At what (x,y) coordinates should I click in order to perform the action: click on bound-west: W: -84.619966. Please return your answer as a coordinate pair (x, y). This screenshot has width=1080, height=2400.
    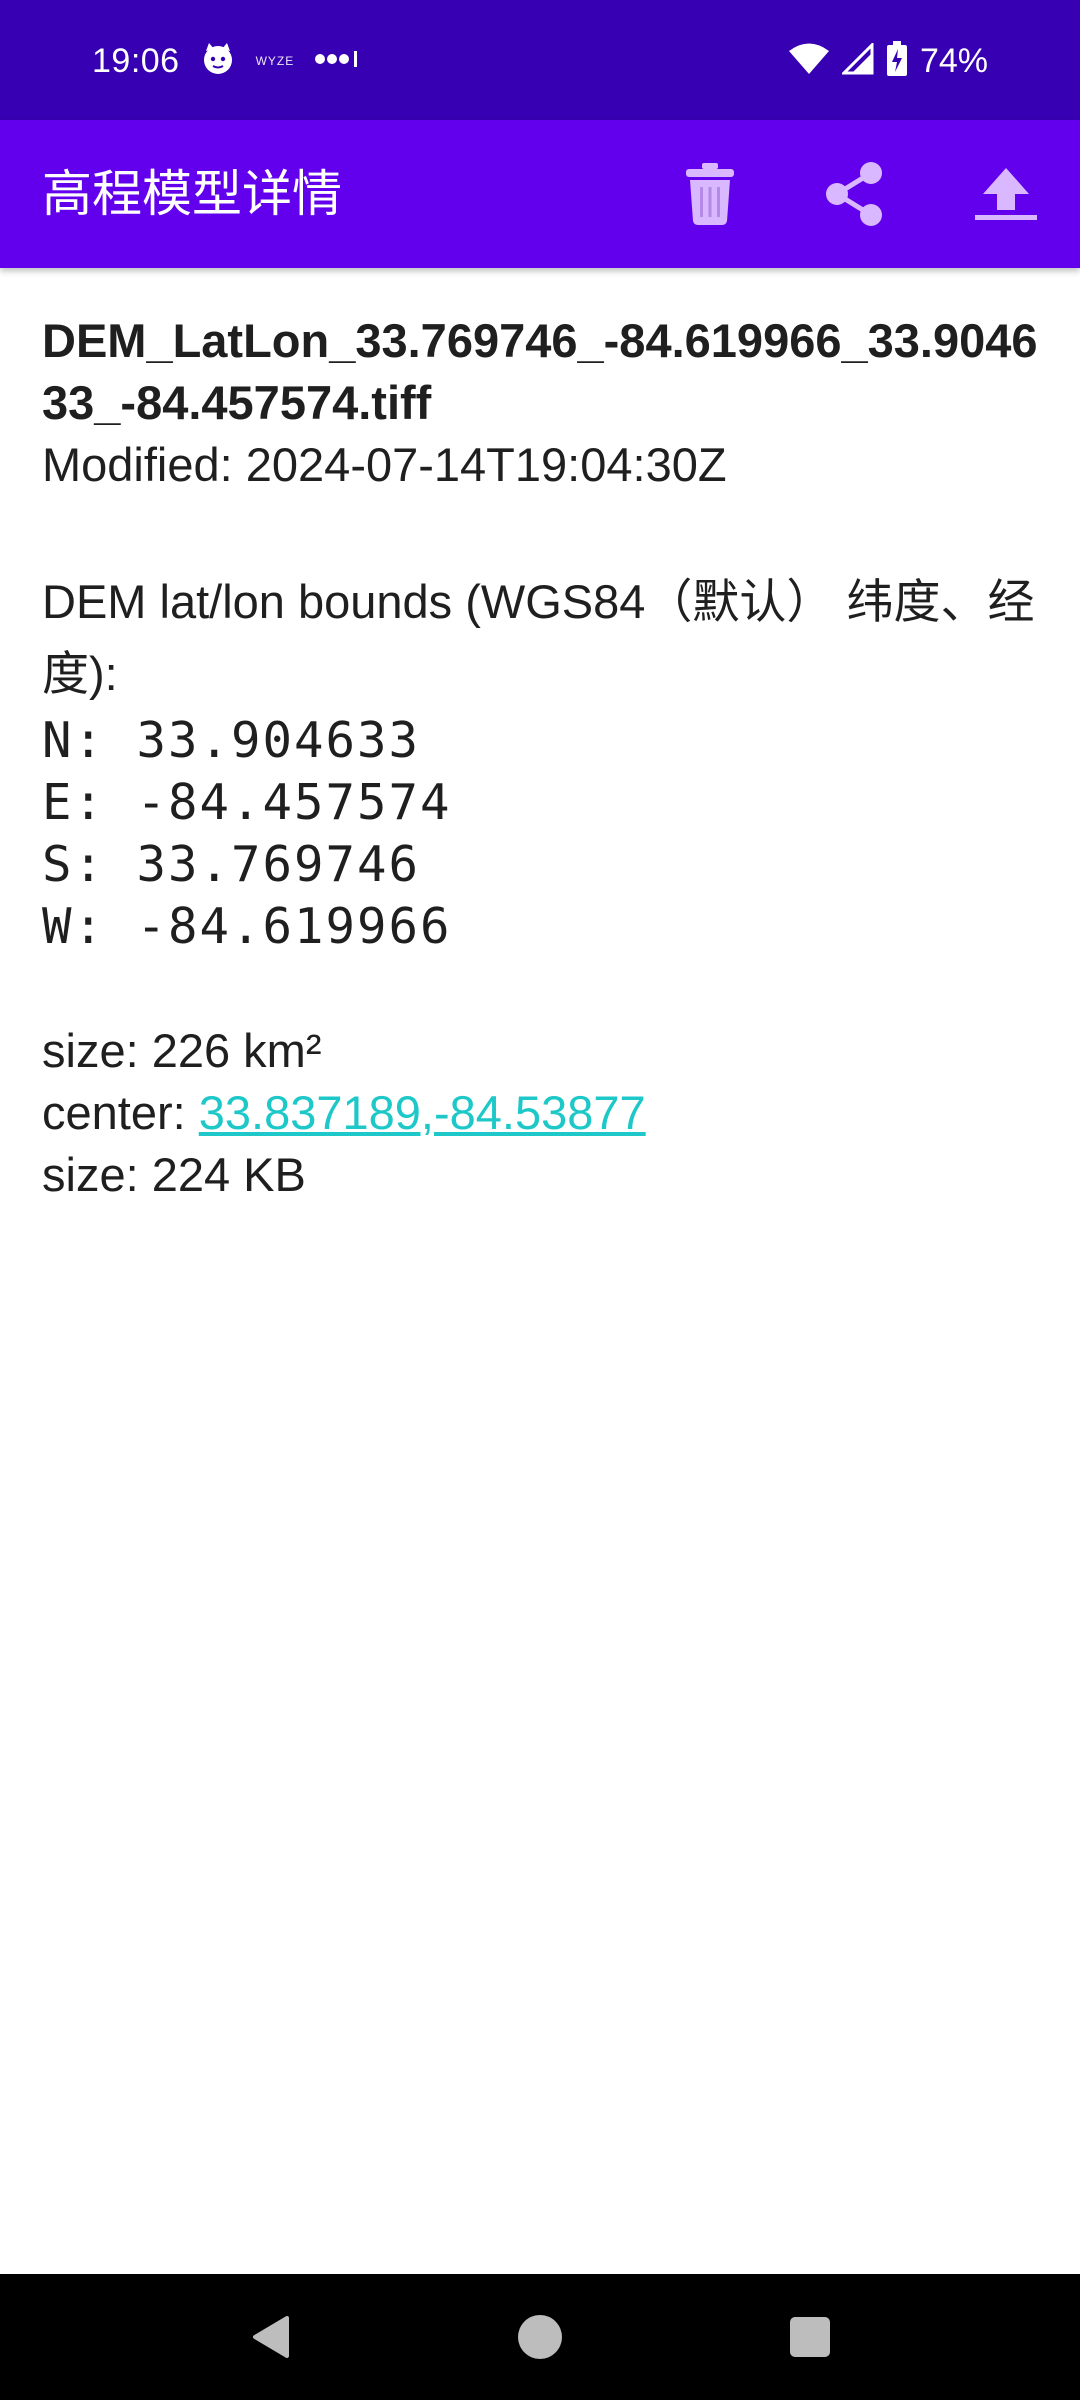
    Looking at the image, I should click on (247, 926).